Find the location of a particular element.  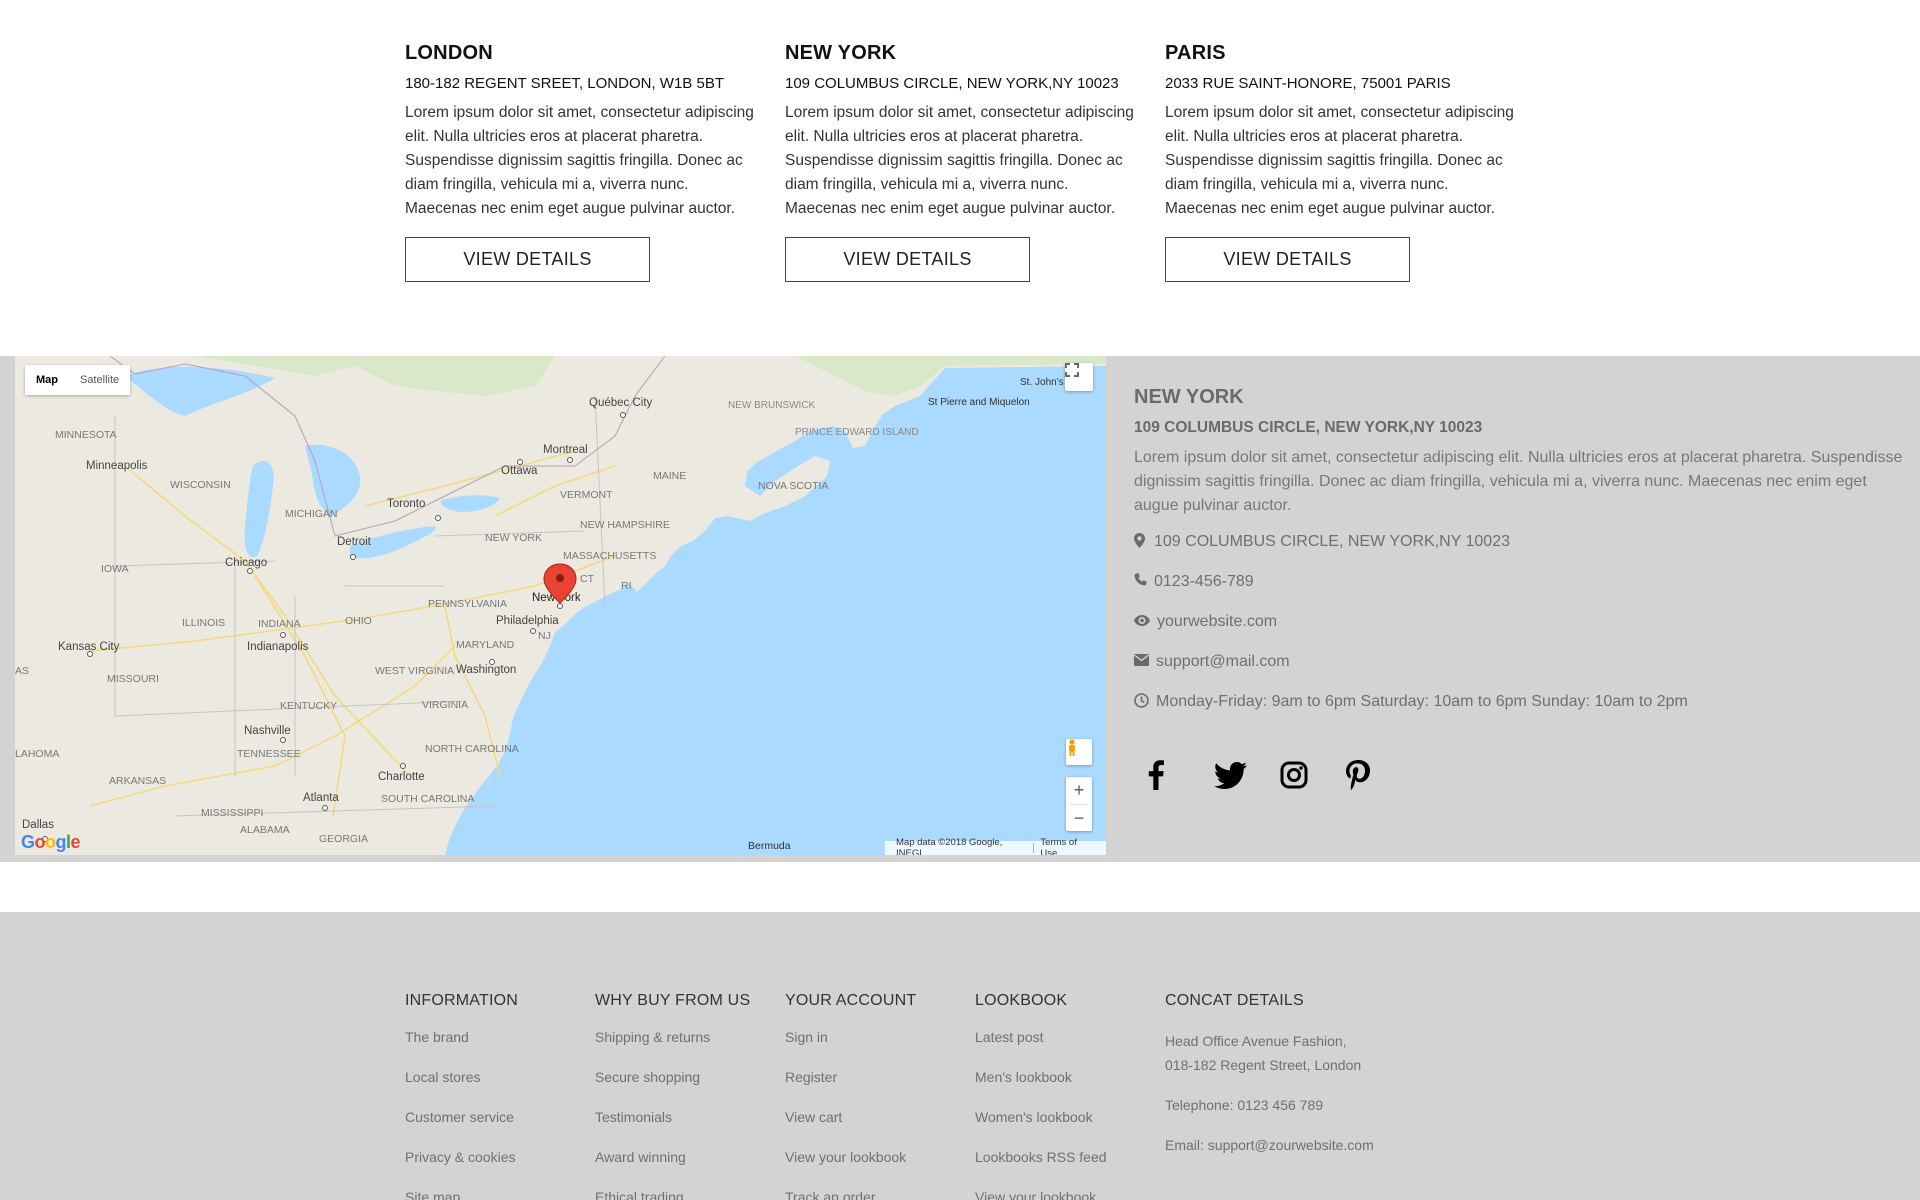

details-address: 109 COLUMBUS CIRCLE, NEW YORK,NY 10023 is located at coordinates (1308, 427).